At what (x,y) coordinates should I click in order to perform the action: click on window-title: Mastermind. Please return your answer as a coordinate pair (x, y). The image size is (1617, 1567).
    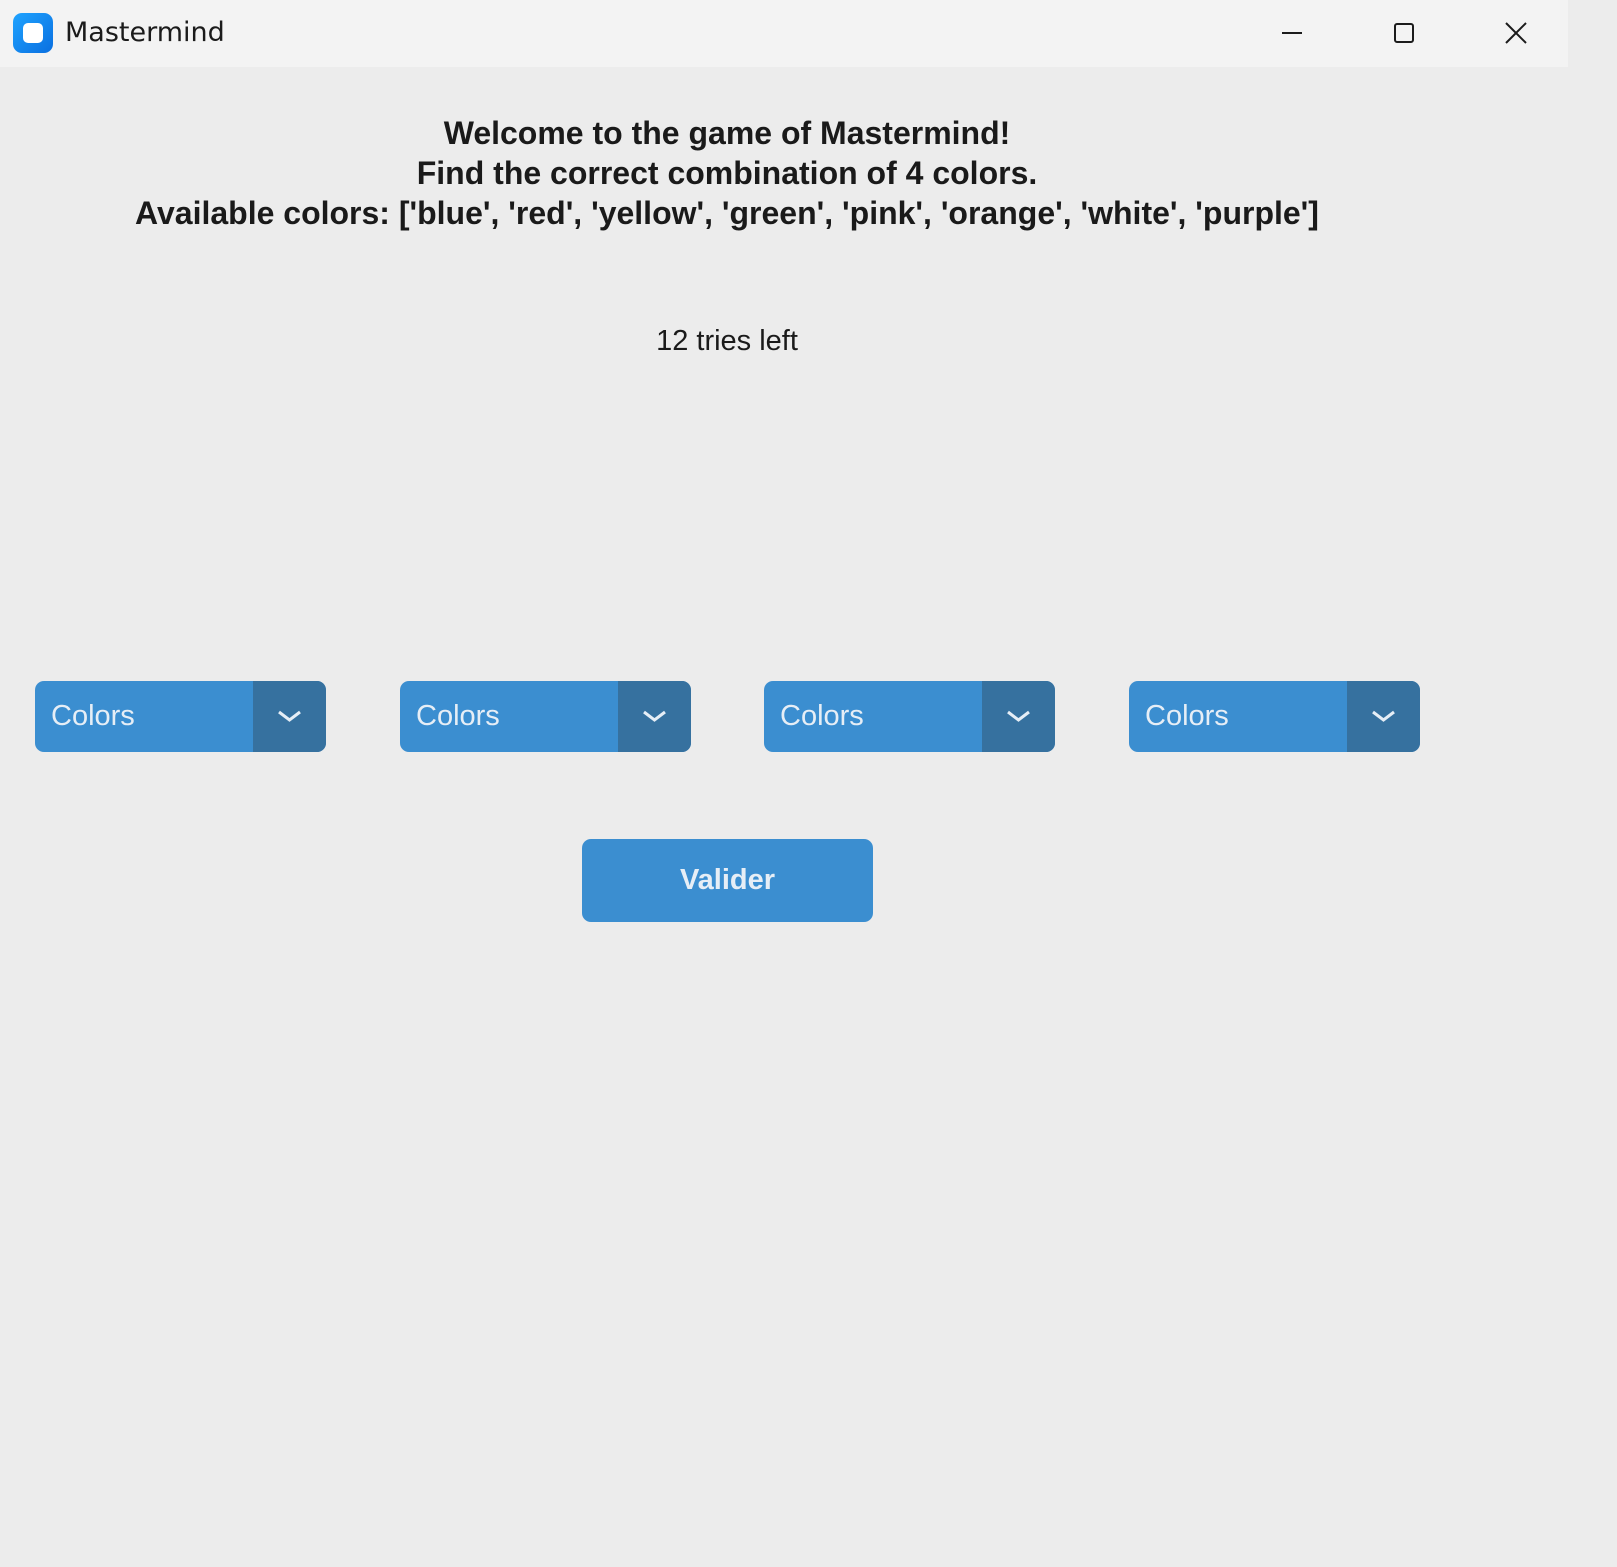
    Looking at the image, I should click on (145, 32).